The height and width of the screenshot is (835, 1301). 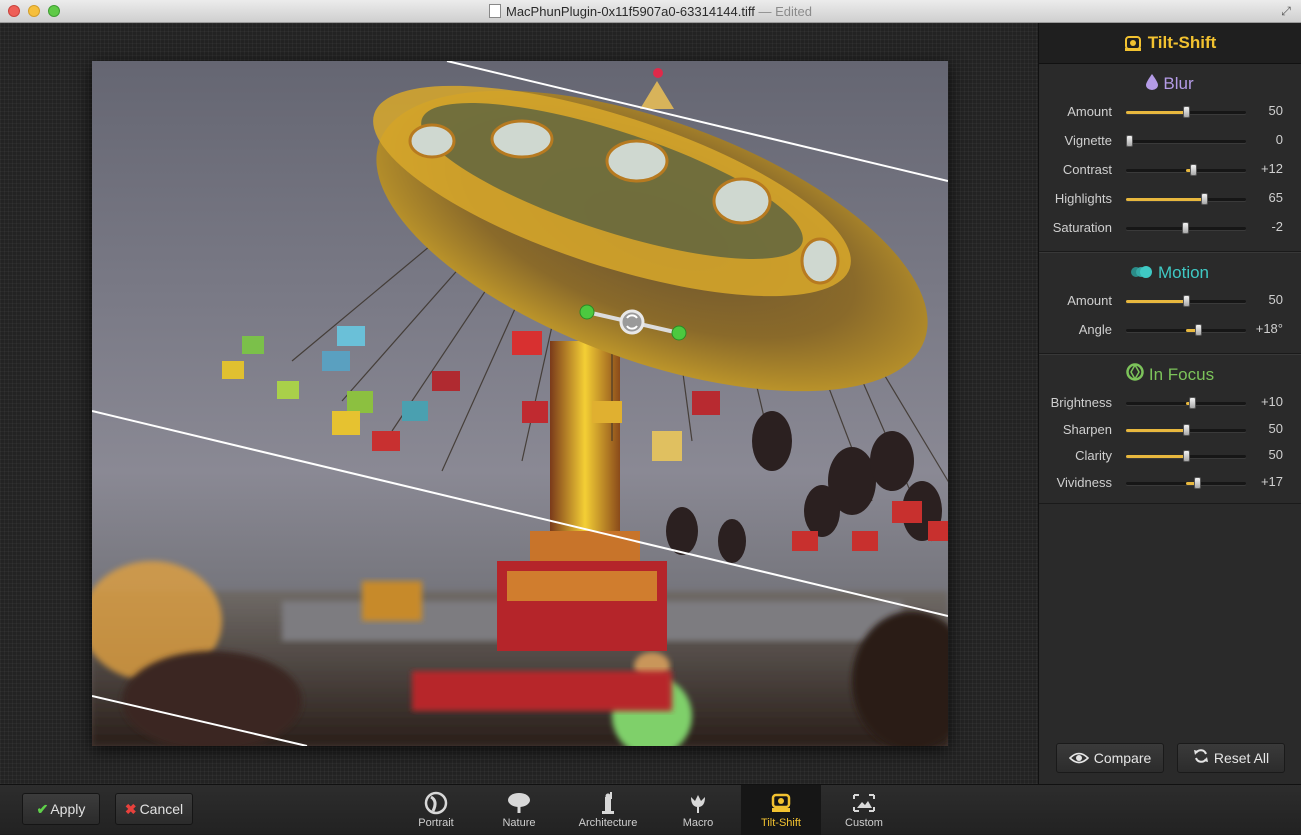 I want to click on apply-button: ✔ Apply, so click(x=61, y=809).